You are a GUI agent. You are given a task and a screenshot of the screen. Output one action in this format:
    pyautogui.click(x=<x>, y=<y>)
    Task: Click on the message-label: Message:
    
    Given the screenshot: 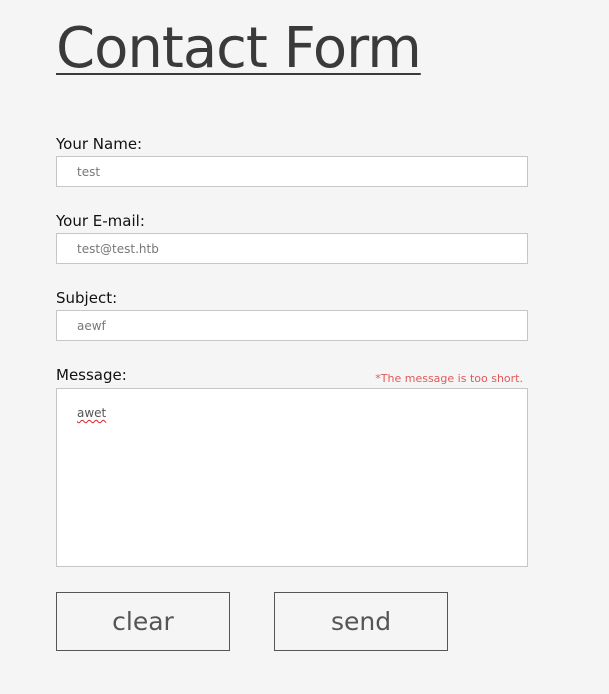 What is the action you would take?
    pyautogui.click(x=91, y=375)
    